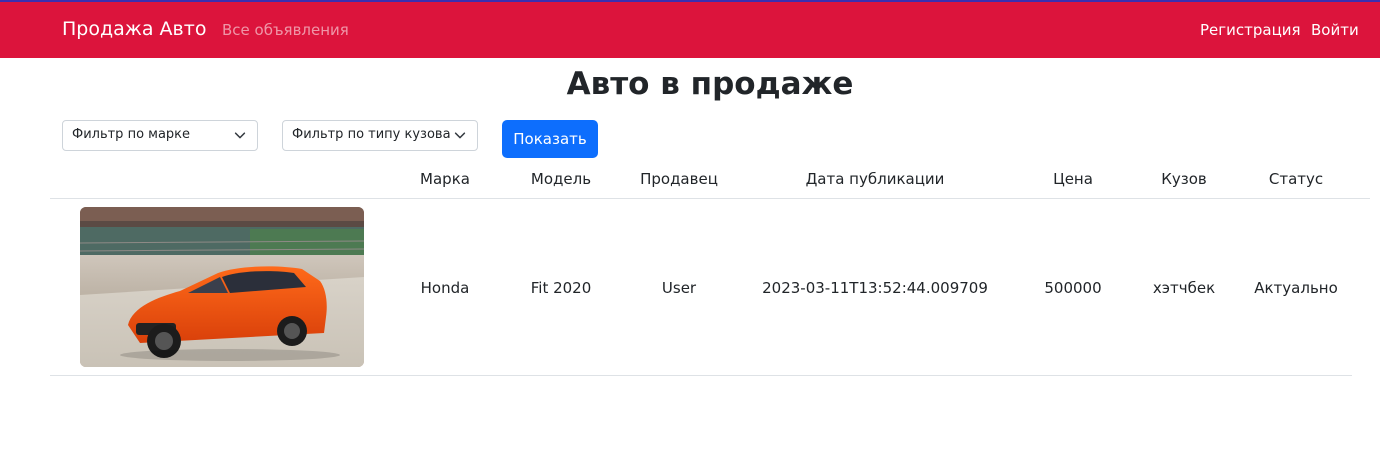 The height and width of the screenshot is (450, 1380). I want to click on page-title: Авто в продаже, so click(710, 84).